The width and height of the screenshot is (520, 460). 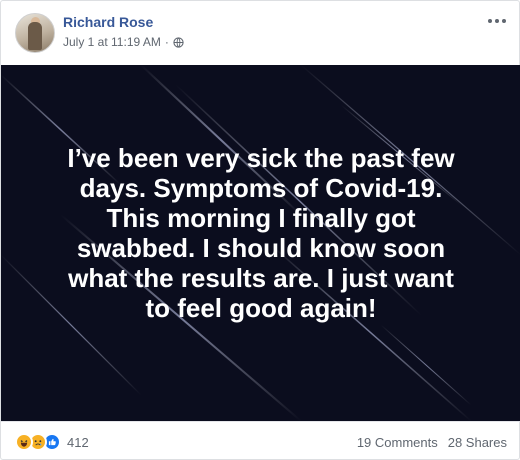 I want to click on post-timestamp: July 1 at 11:19 AM, so click(x=112, y=42).